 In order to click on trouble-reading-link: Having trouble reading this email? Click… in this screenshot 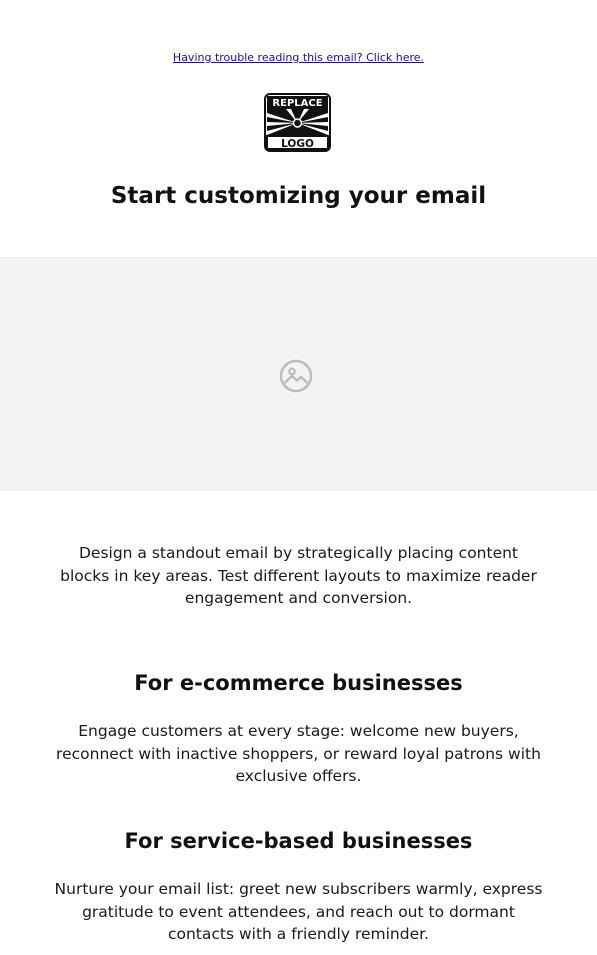, I will do `click(298, 57)`.